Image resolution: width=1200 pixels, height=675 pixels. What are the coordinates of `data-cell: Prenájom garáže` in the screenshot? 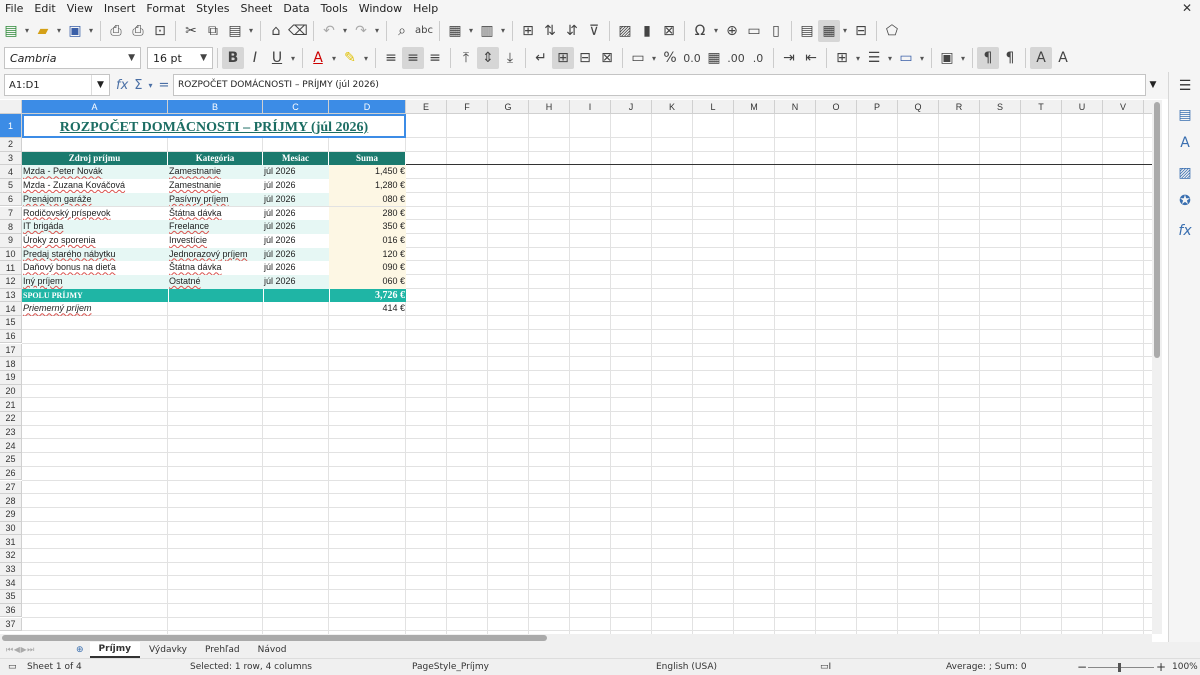 It's located at (95, 199).